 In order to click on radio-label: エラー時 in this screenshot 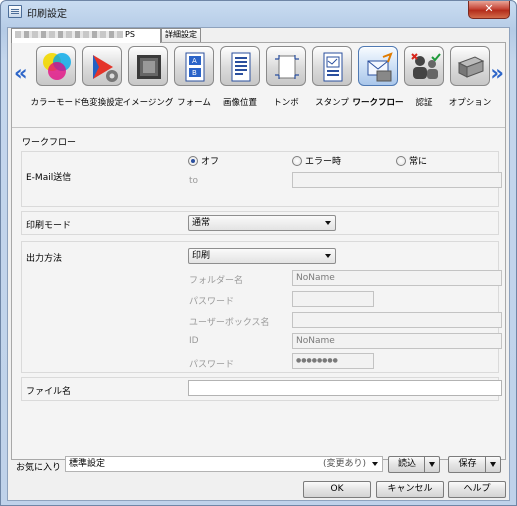, I will do `click(323, 162)`.